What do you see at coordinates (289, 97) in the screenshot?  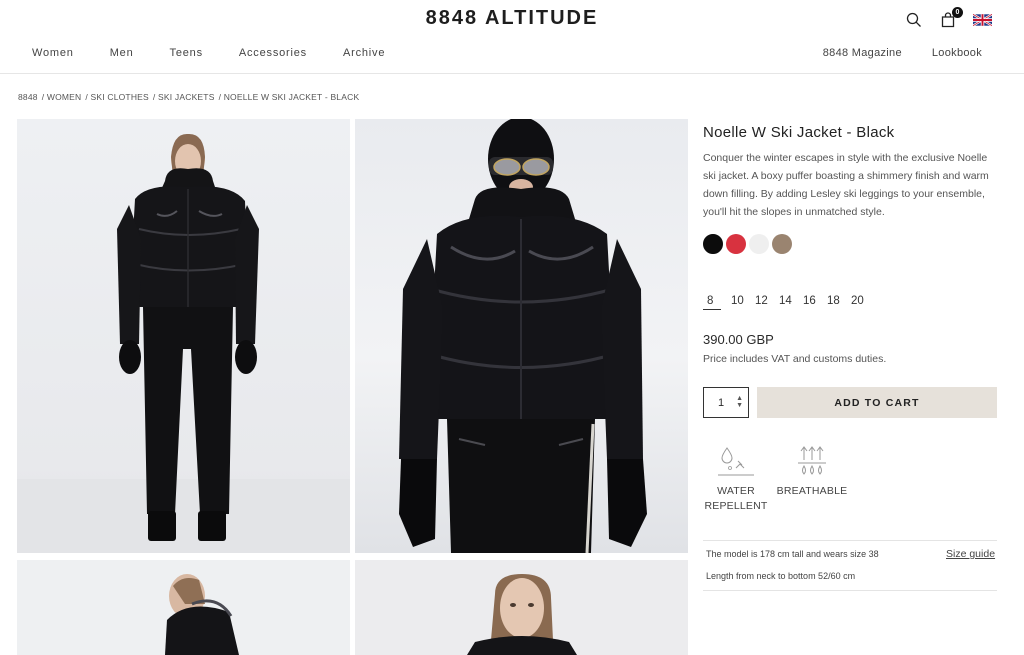 I see `breadcrumb-current: / NOELLE W SKI JACKET - BLACK` at bounding box center [289, 97].